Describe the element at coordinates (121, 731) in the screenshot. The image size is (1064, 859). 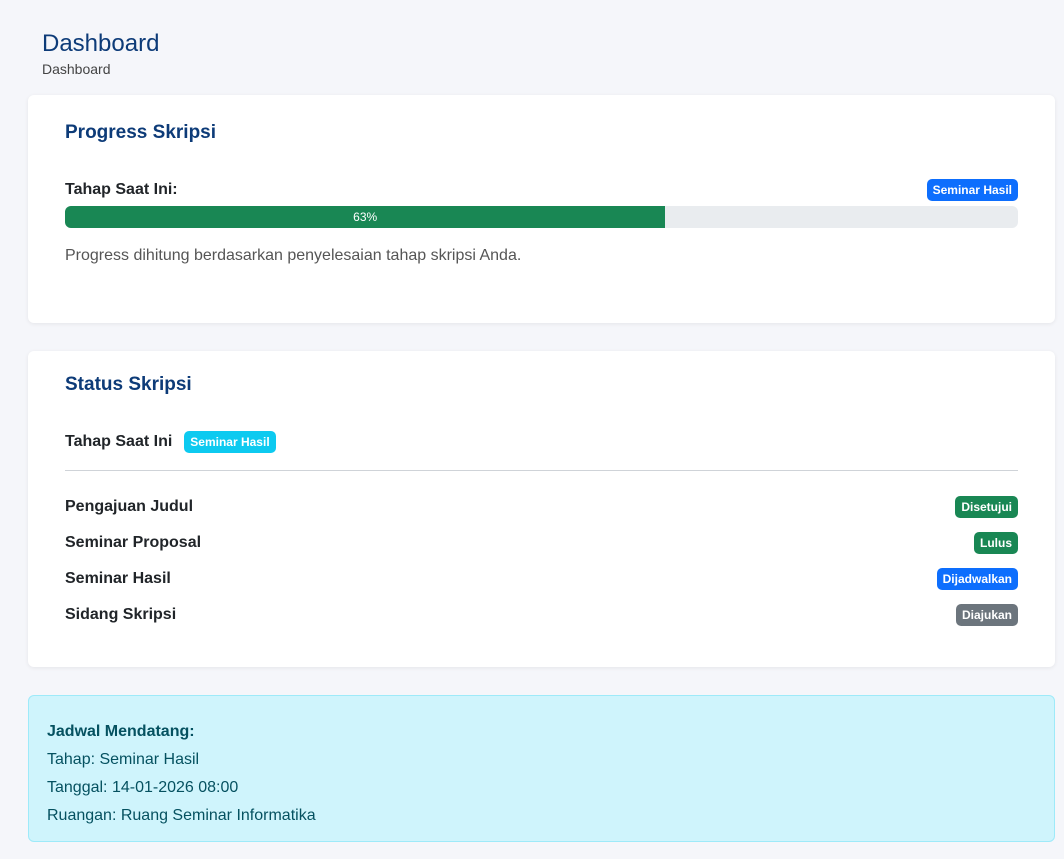
I see `schedule-title: Jadwal Mendatang:` at that location.